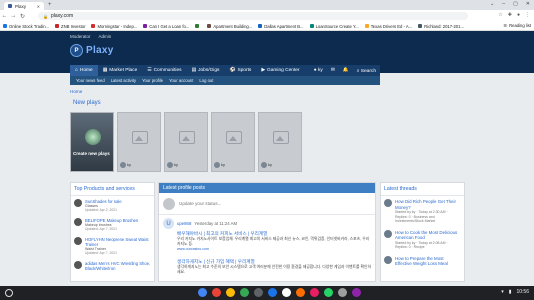 This screenshot has width=534, height=300. Describe the element at coordinates (500, 15) in the screenshot. I see `star-icon: ☆` at that location.